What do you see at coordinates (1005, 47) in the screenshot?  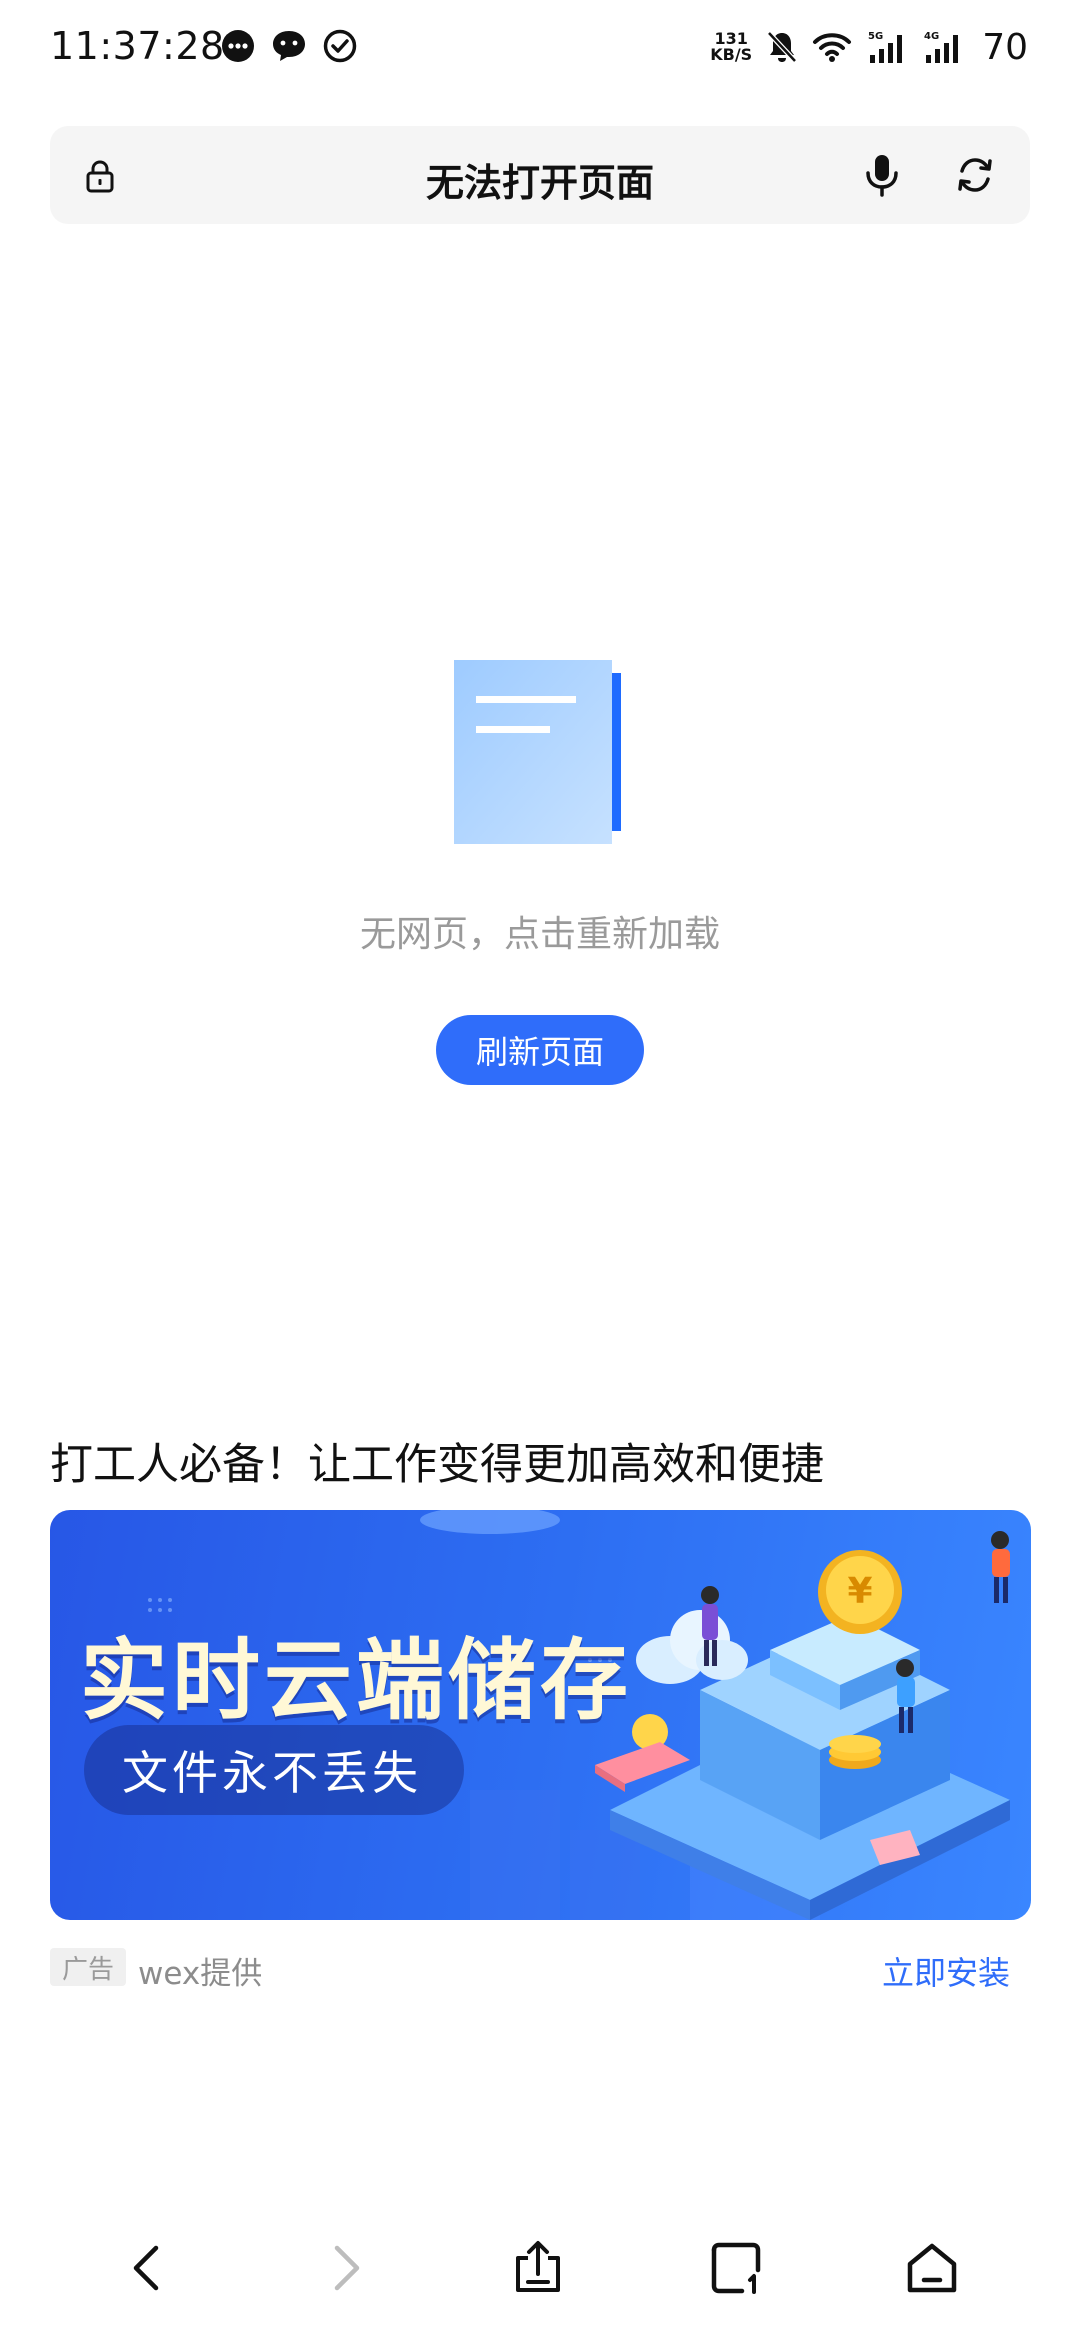 I see `battery-level: 70` at bounding box center [1005, 47].